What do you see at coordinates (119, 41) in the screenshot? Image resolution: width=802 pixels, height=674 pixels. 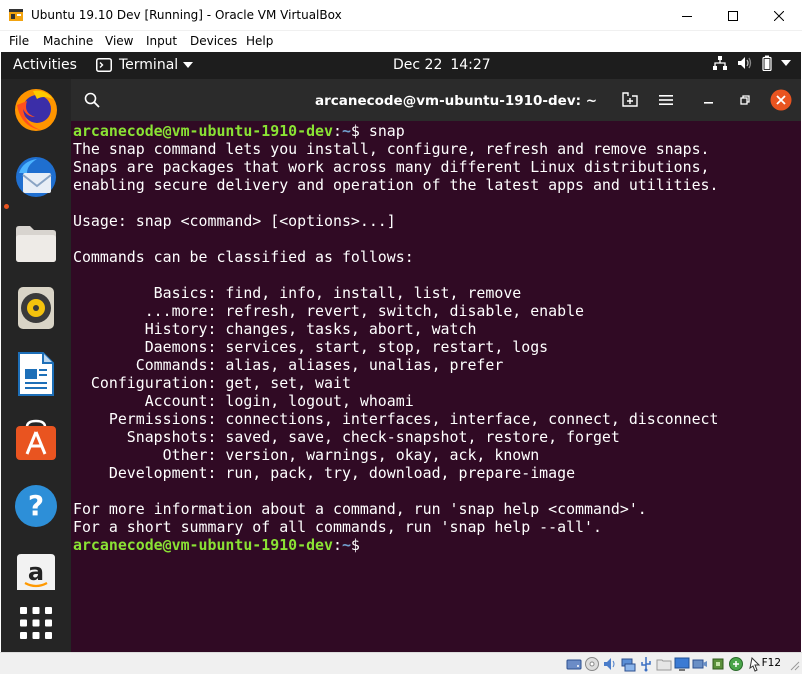 I see `menu-view: View` at bounding box center [119, 41].